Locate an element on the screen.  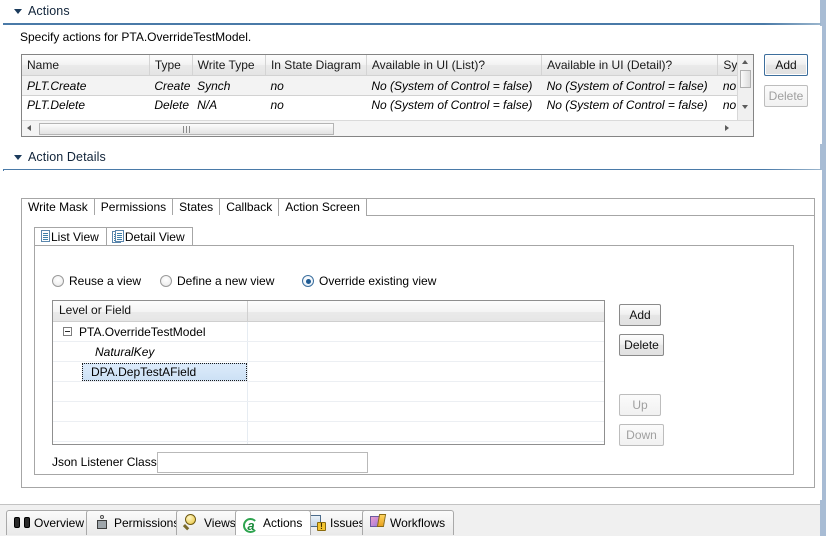
actions-section-title: Actions is located at coordinates (49, 11).